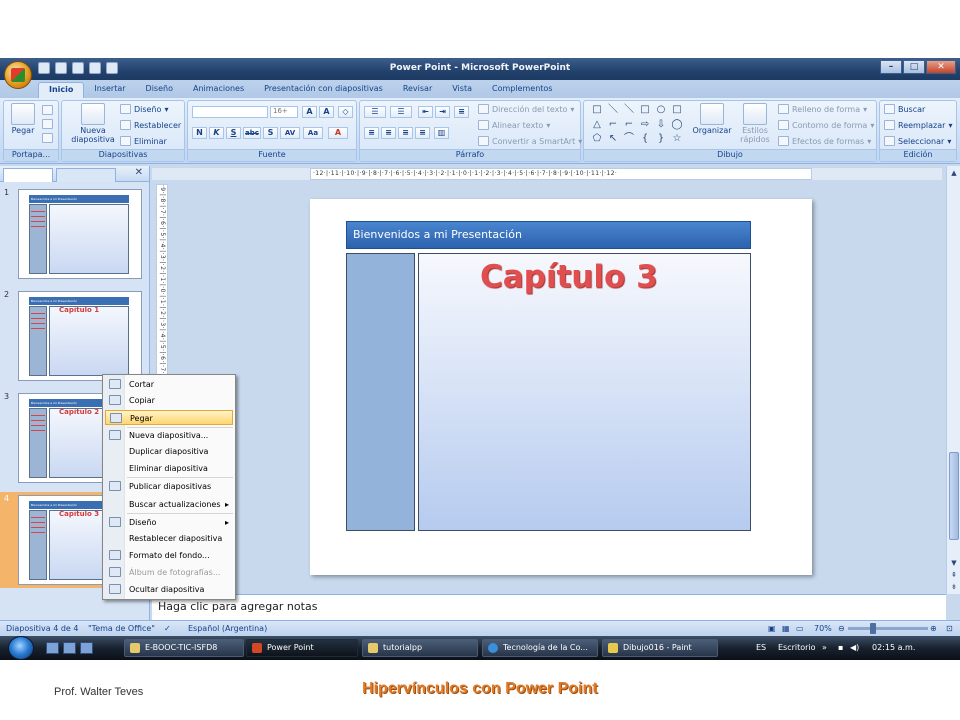 This screenshot has height=720, width=960. Describe the element at coordinates (169, 486) in the screenshot. I see `menu-item-publish-slides: Publicar diapositivas` at that location.